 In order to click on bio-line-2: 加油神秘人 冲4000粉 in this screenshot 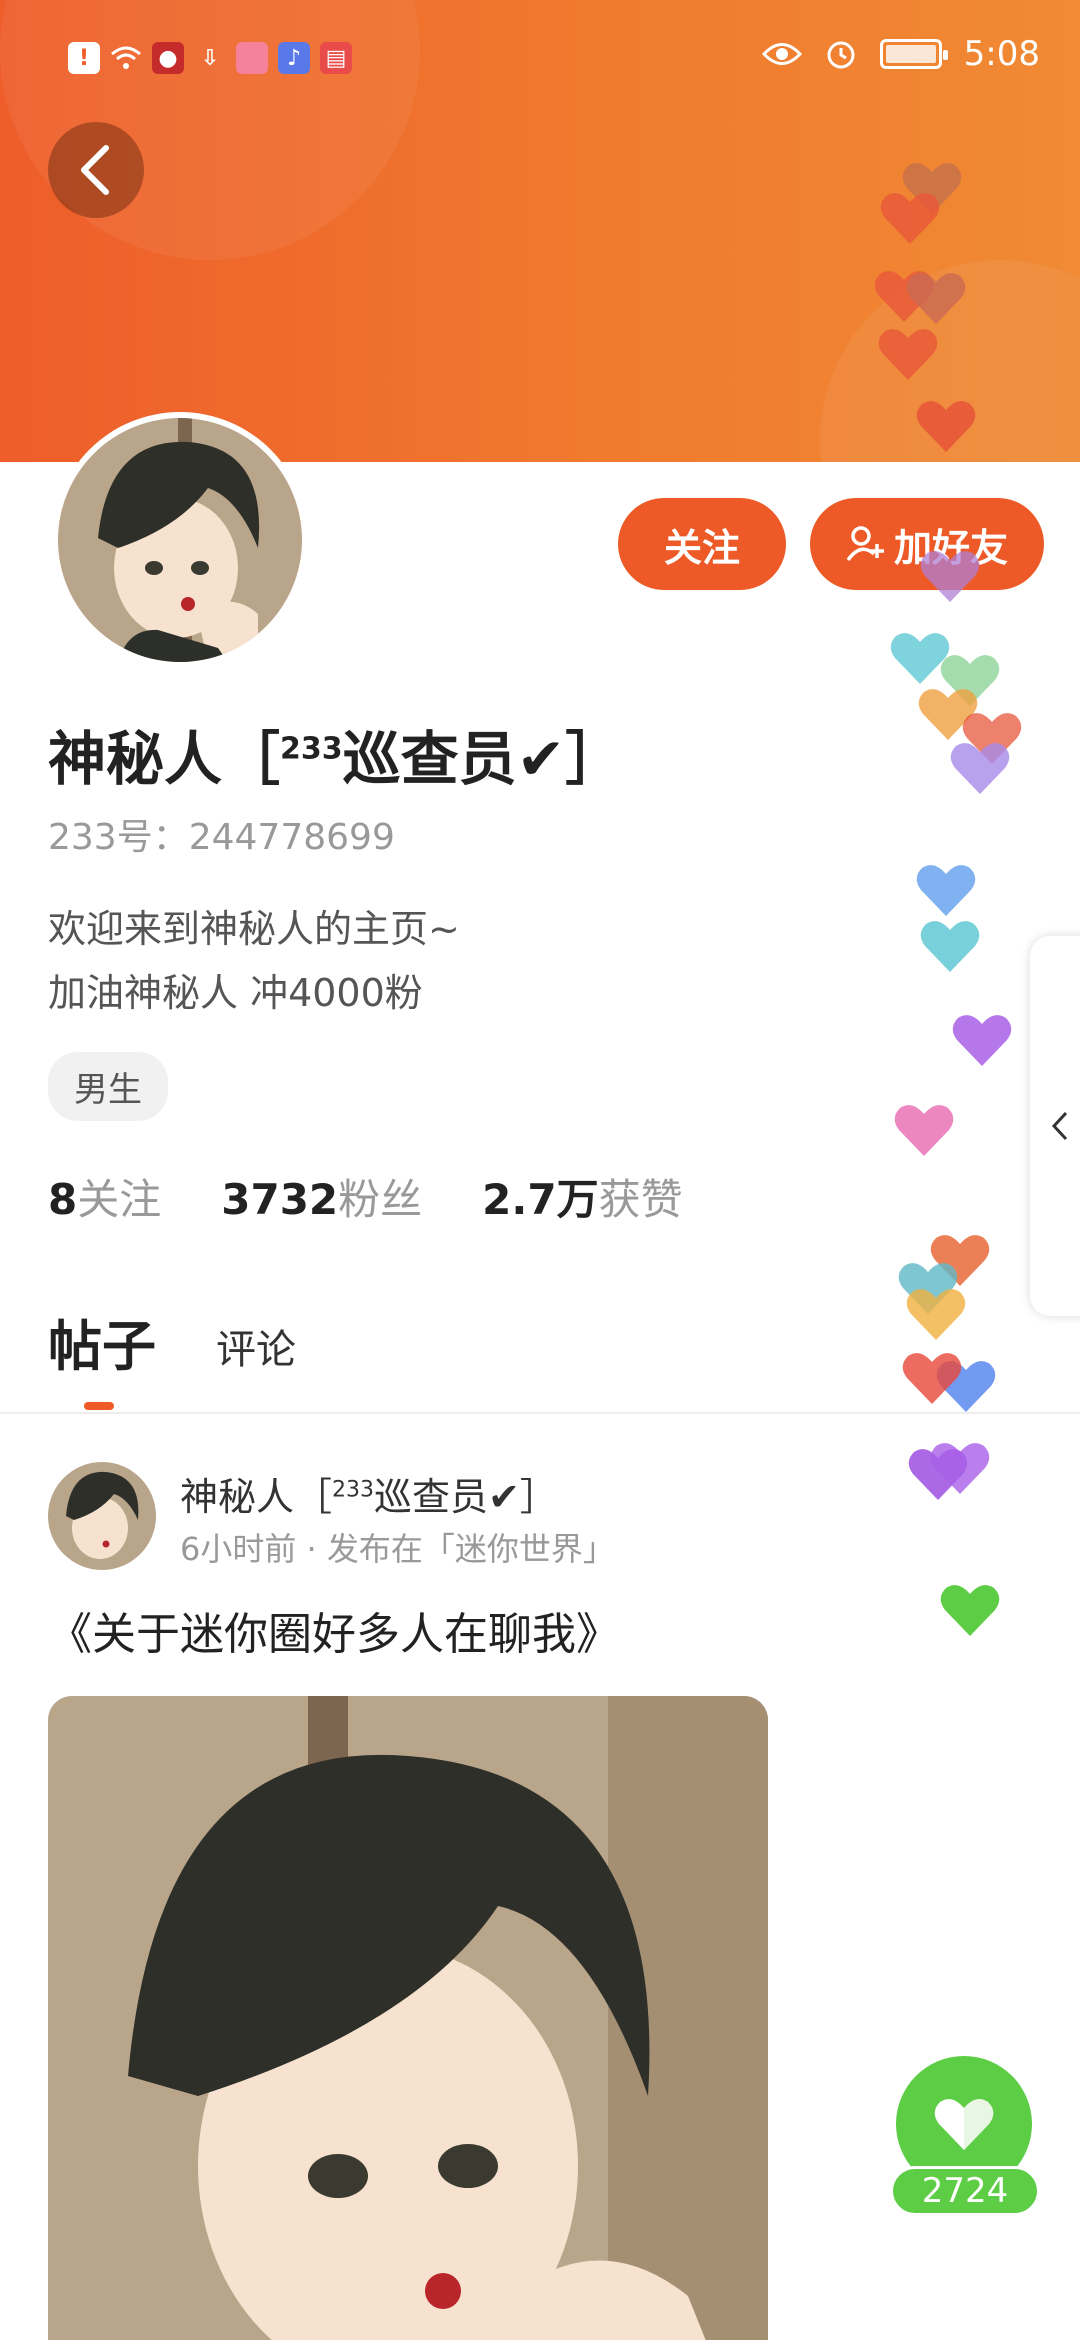, I will do `click(235, 993)`.